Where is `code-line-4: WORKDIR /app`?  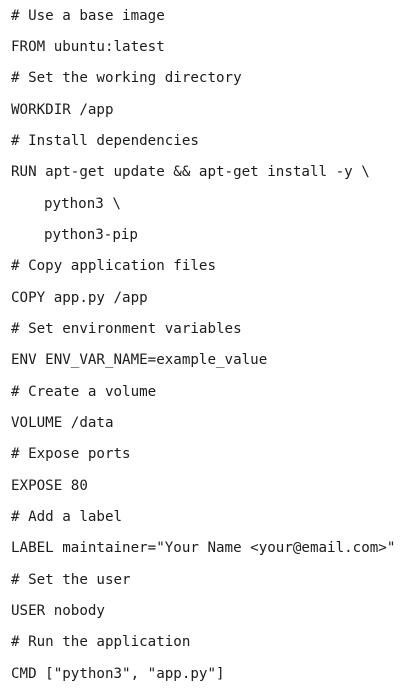 code-line-4: WORKDIR /app is located at coordinates (62, 110).